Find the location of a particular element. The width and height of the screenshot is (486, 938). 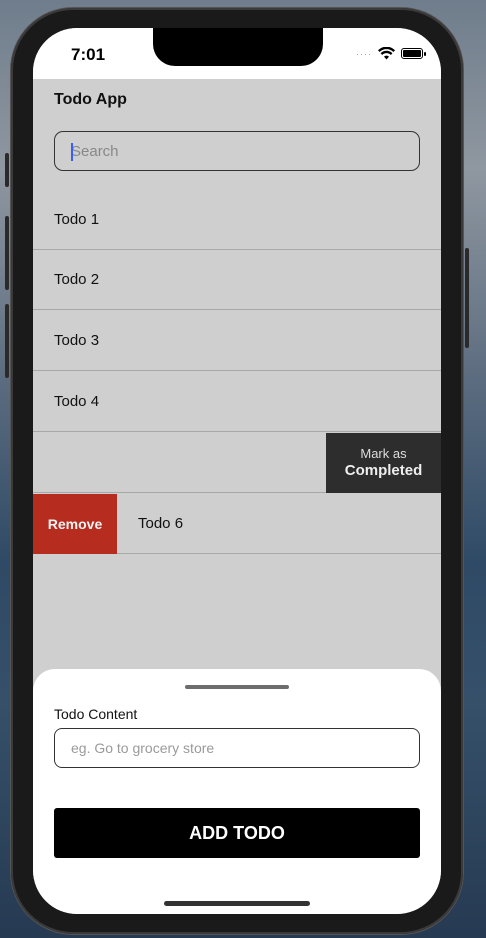

wifi-icon is located at coordinates (386, 53).